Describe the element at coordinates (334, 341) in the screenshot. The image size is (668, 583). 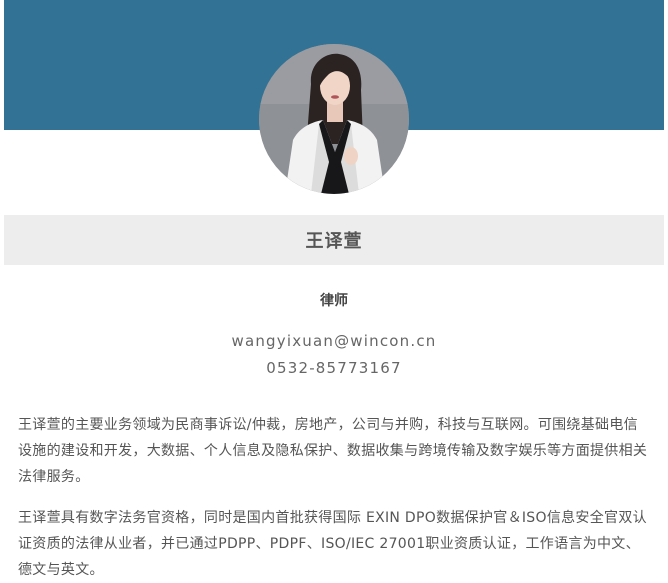
I see `email-address: wangyixuan@wincon.cn` at that location.